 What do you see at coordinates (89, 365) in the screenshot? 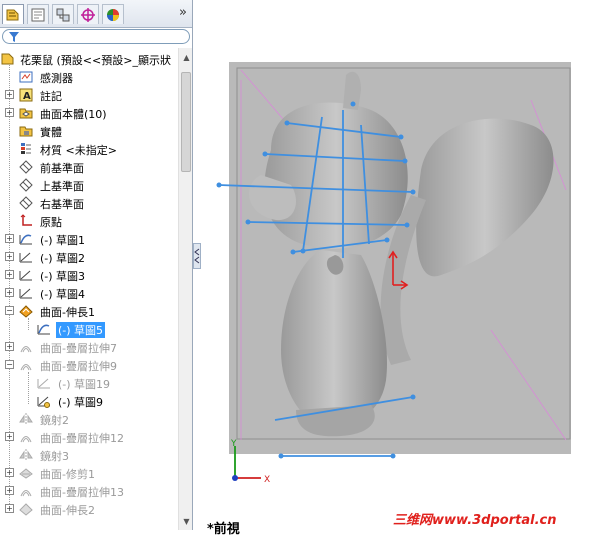
I see `tree-item-surface-loft9: − 曲面-疊層拉伸9` at bounding box center [89, 365].